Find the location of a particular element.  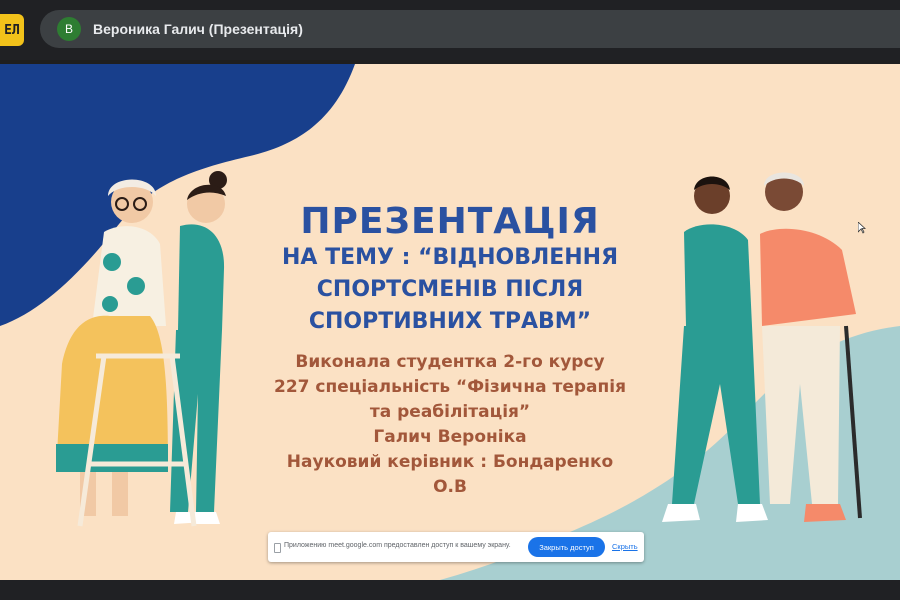

hide-notice-link: Скрыть is located at coordinates (625, 546).